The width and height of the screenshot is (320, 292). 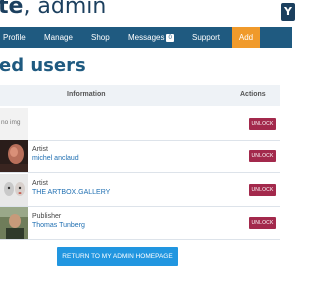 I want to click on nav-item-support: Support, so click(x=206, y=37).